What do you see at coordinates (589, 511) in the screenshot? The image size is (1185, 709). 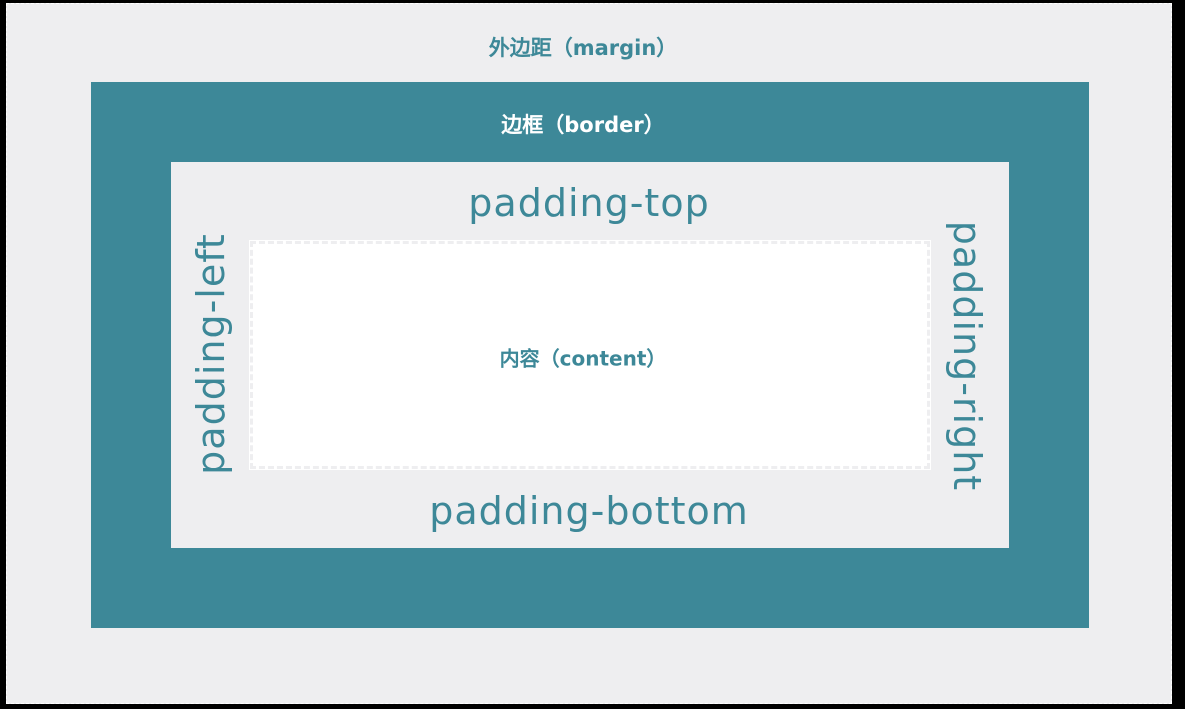 I see `padding-bottom-label: padding-bottom` at bounding box center [589, 511].